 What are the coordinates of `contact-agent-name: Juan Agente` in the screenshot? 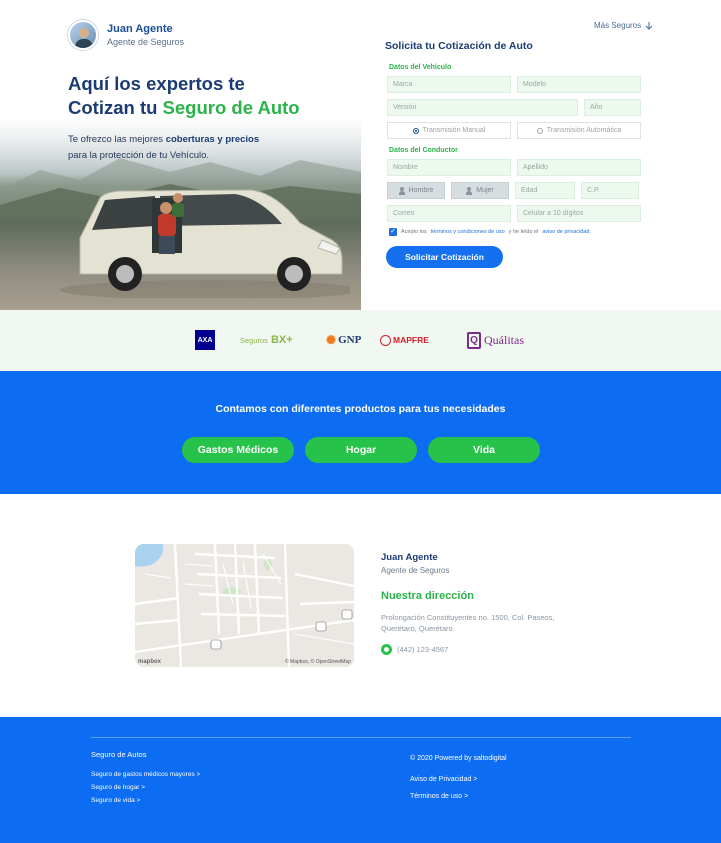 It's located at (409, 557).